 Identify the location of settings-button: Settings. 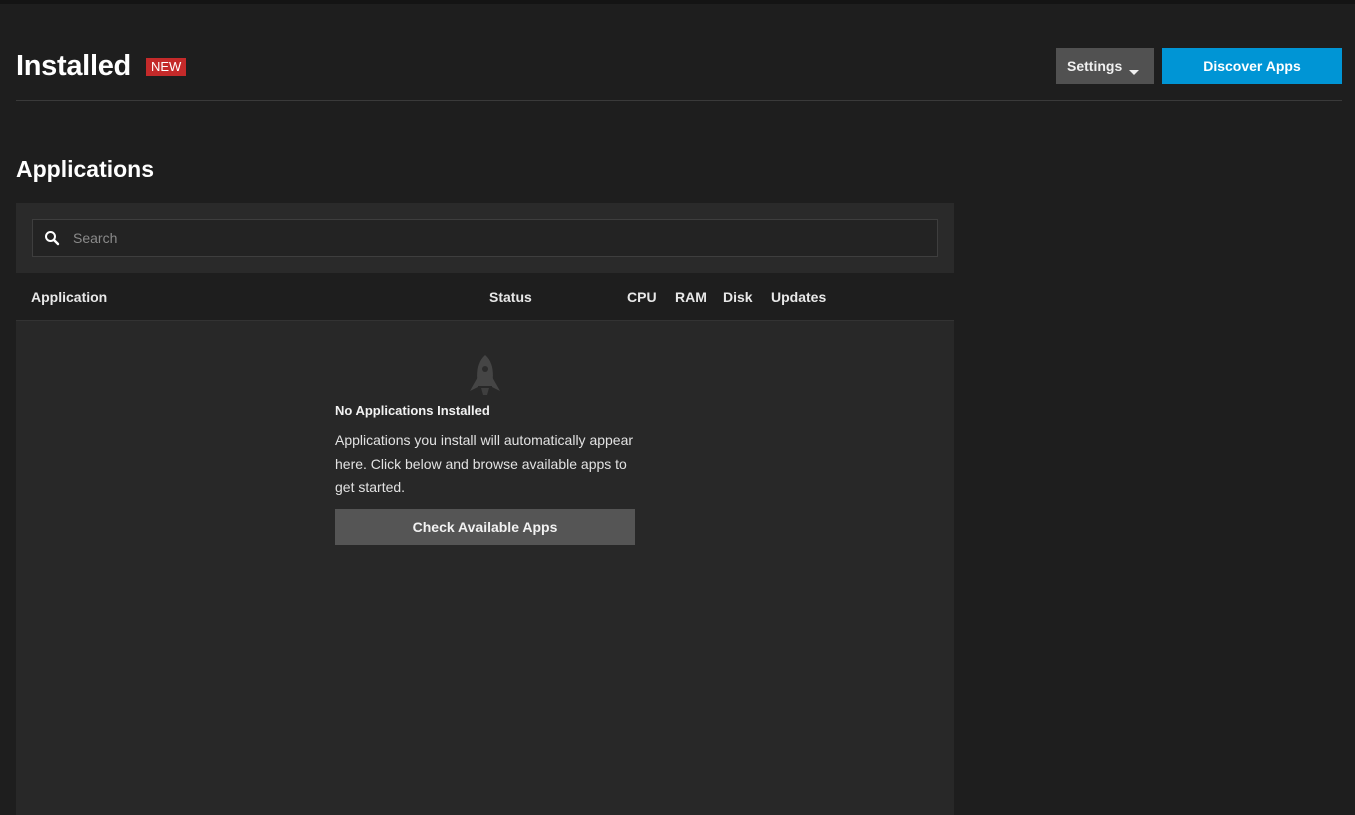
(1105, 66).